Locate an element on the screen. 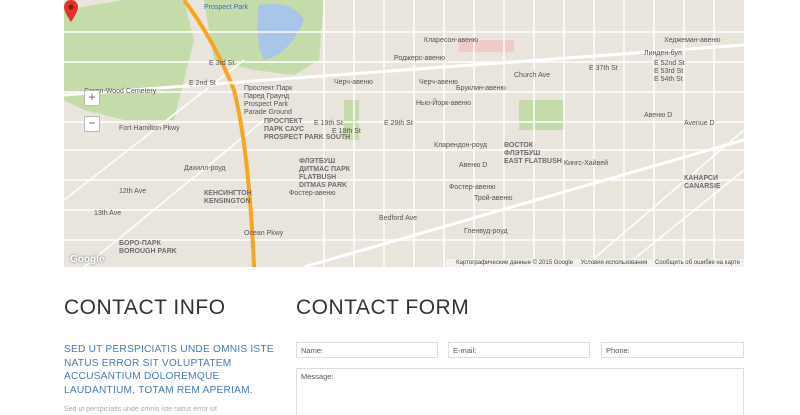  map-label: Avenue D is located at coordinates (699, 123).